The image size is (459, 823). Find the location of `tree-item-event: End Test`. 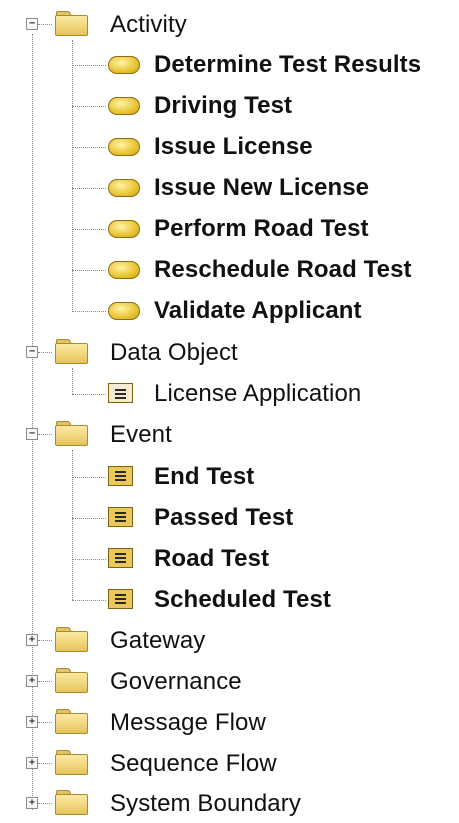

tree-item-event: End Test is located at coordinates (229, 476).